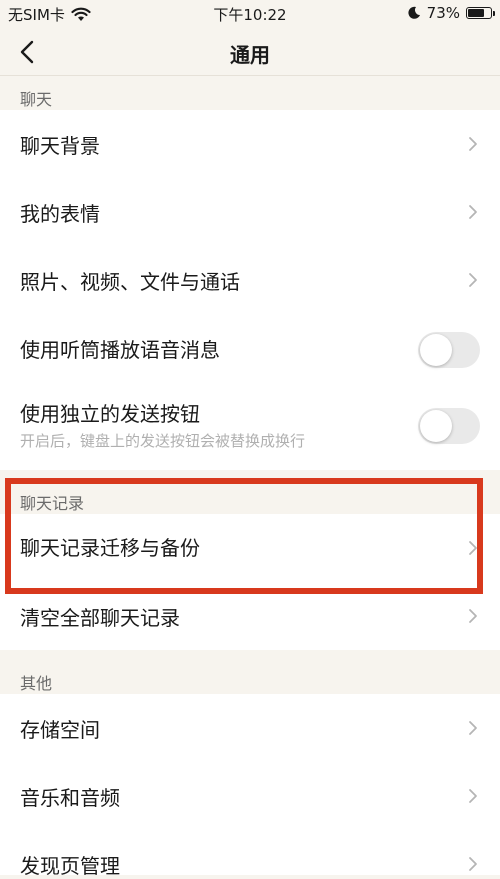 Image resolution: width=500 pixels, height=879 pixels. I want to click on settings-item-music-audio: 音乐和音频, so click(250, 796).